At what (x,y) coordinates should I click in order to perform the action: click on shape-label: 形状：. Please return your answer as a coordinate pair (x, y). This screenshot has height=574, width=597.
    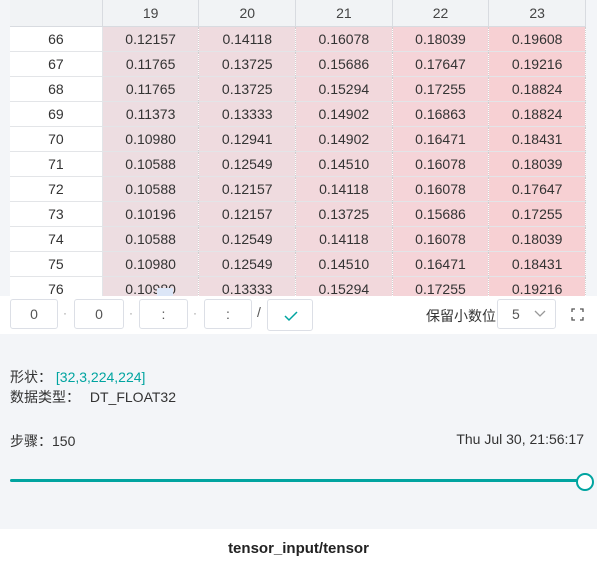
    Looking at the image, I should click on (31, 377).